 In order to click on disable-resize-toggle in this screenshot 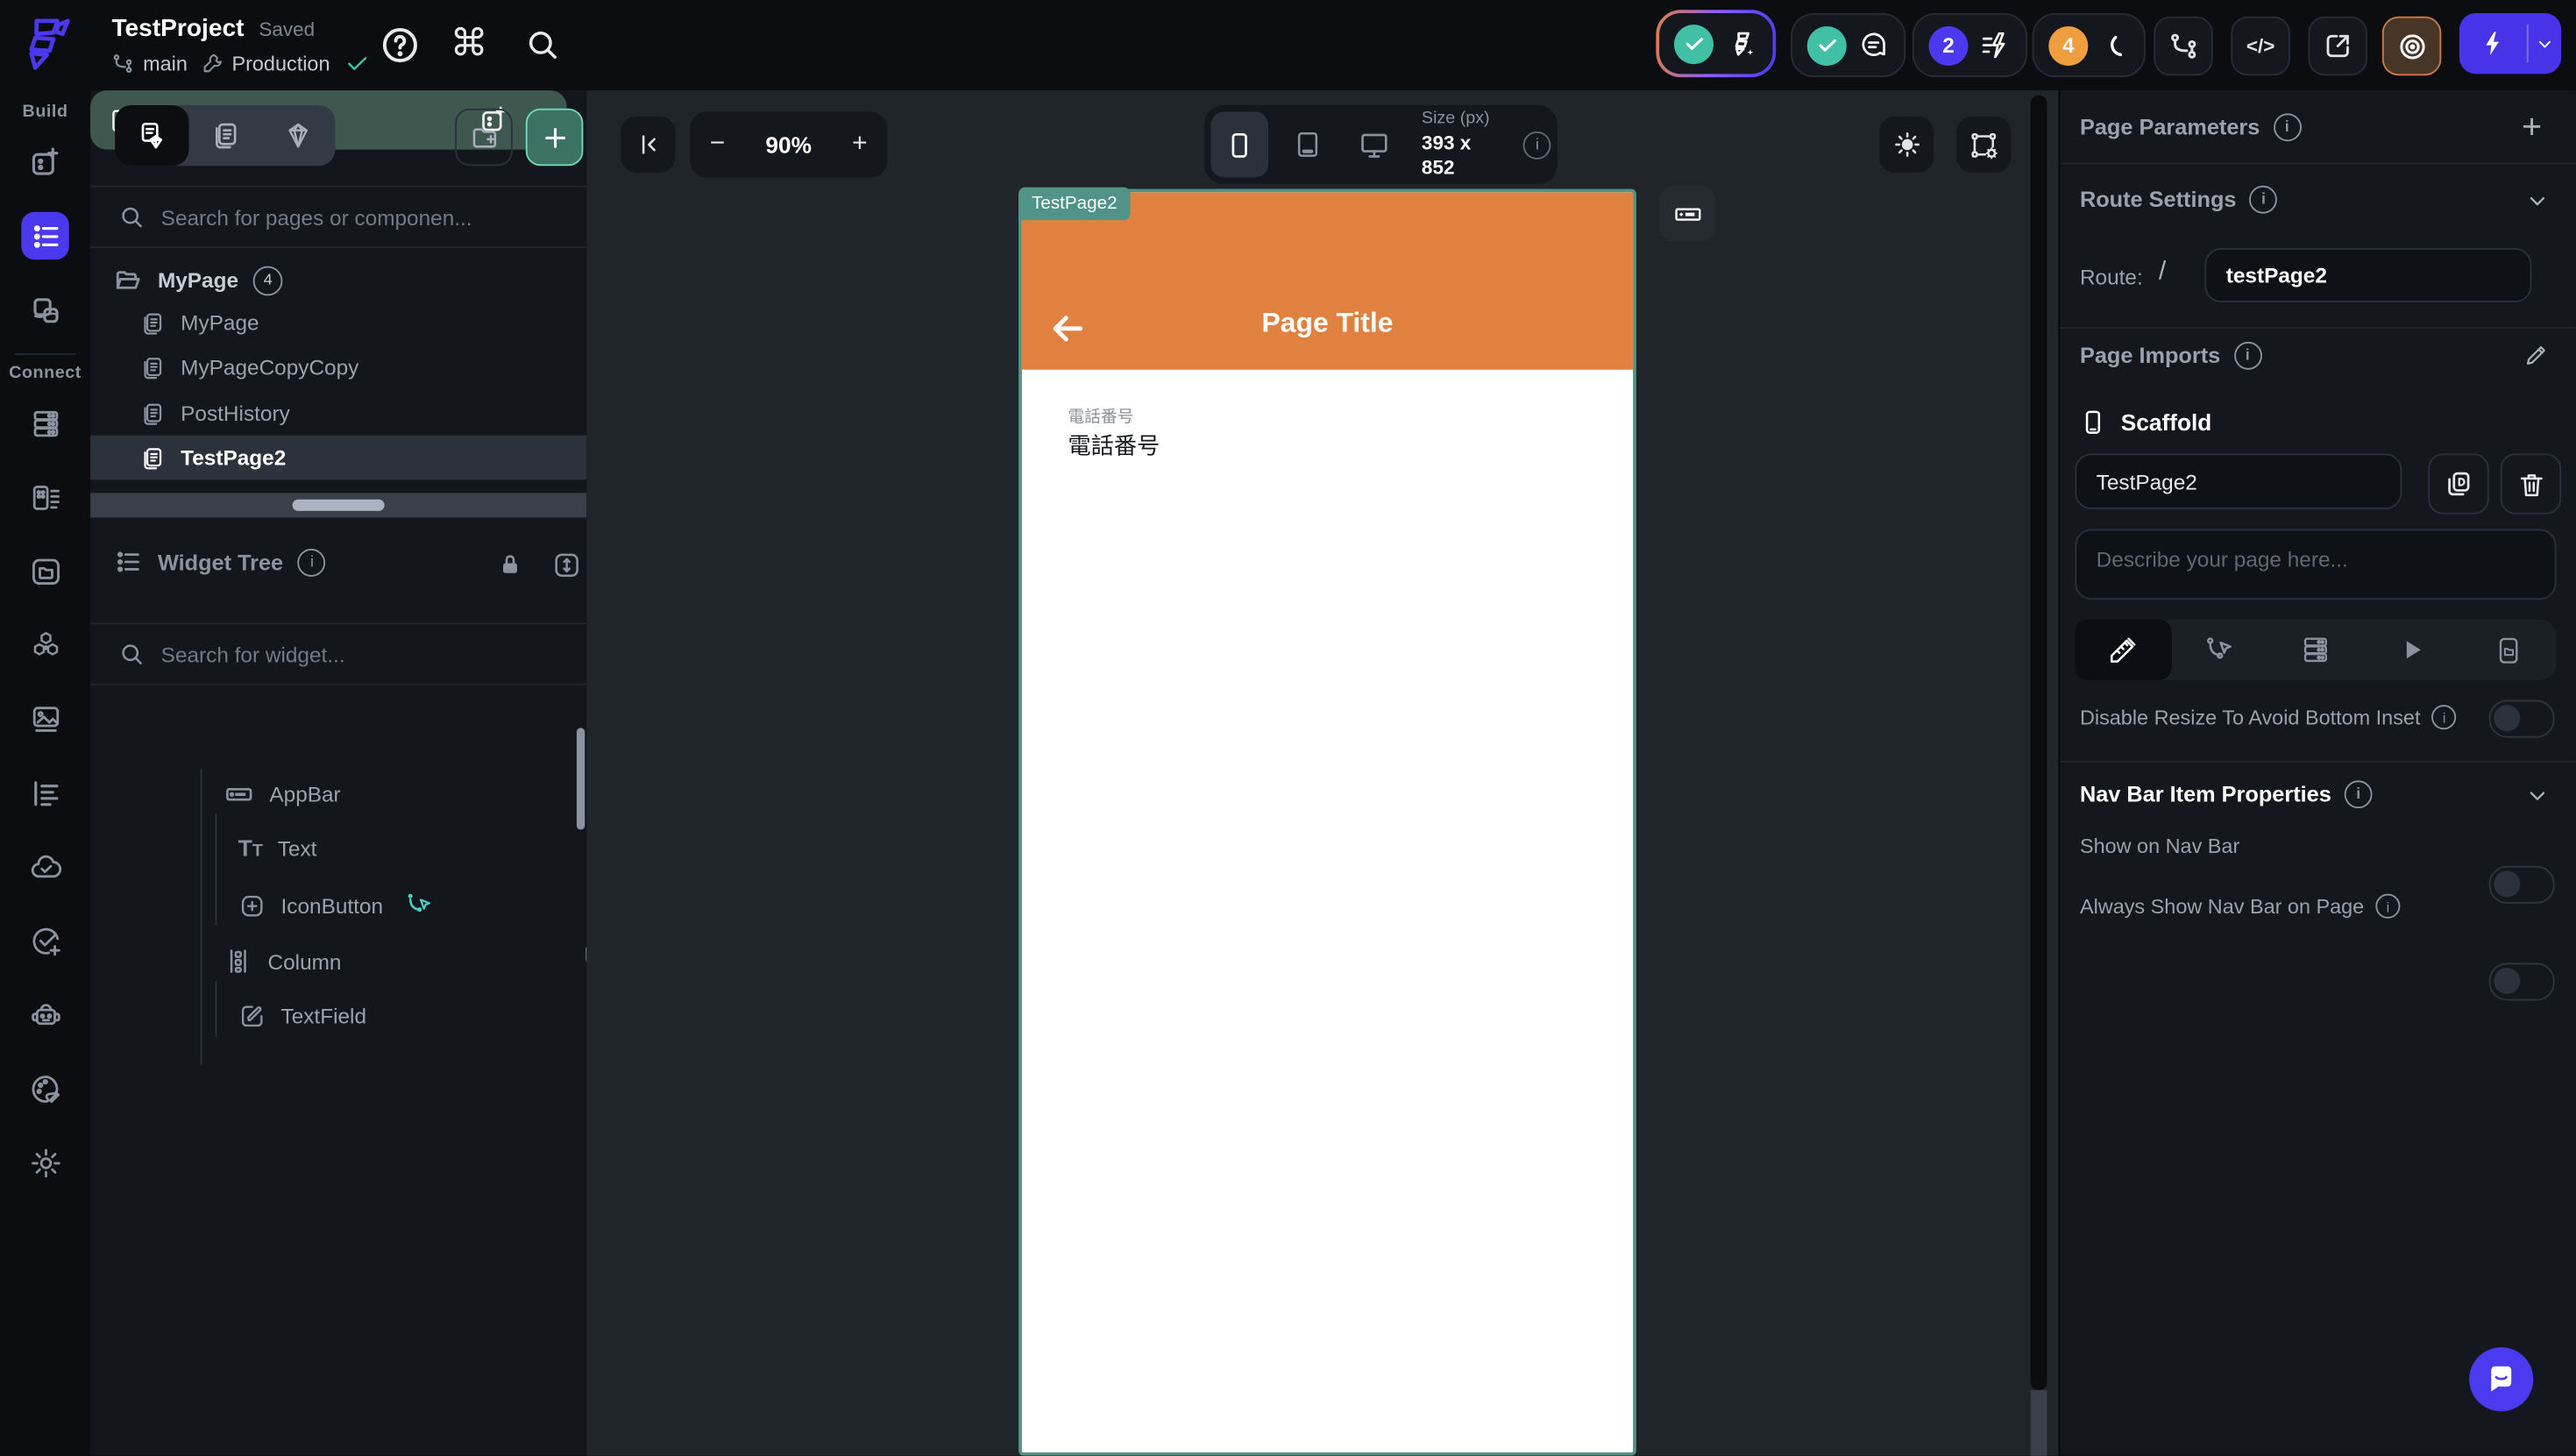, I will do `click(2521, 719)`.